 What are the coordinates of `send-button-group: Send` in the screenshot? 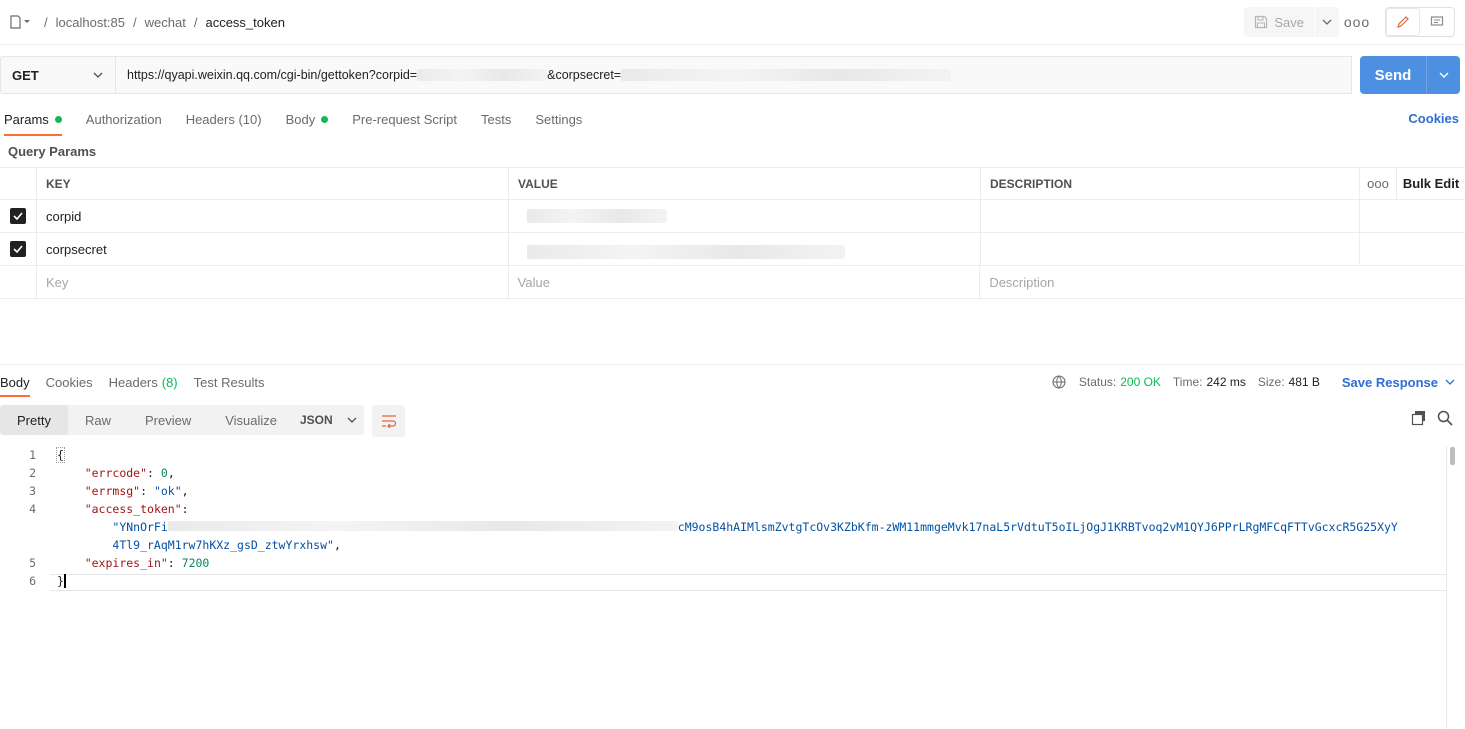 It's located at (1410, 75).